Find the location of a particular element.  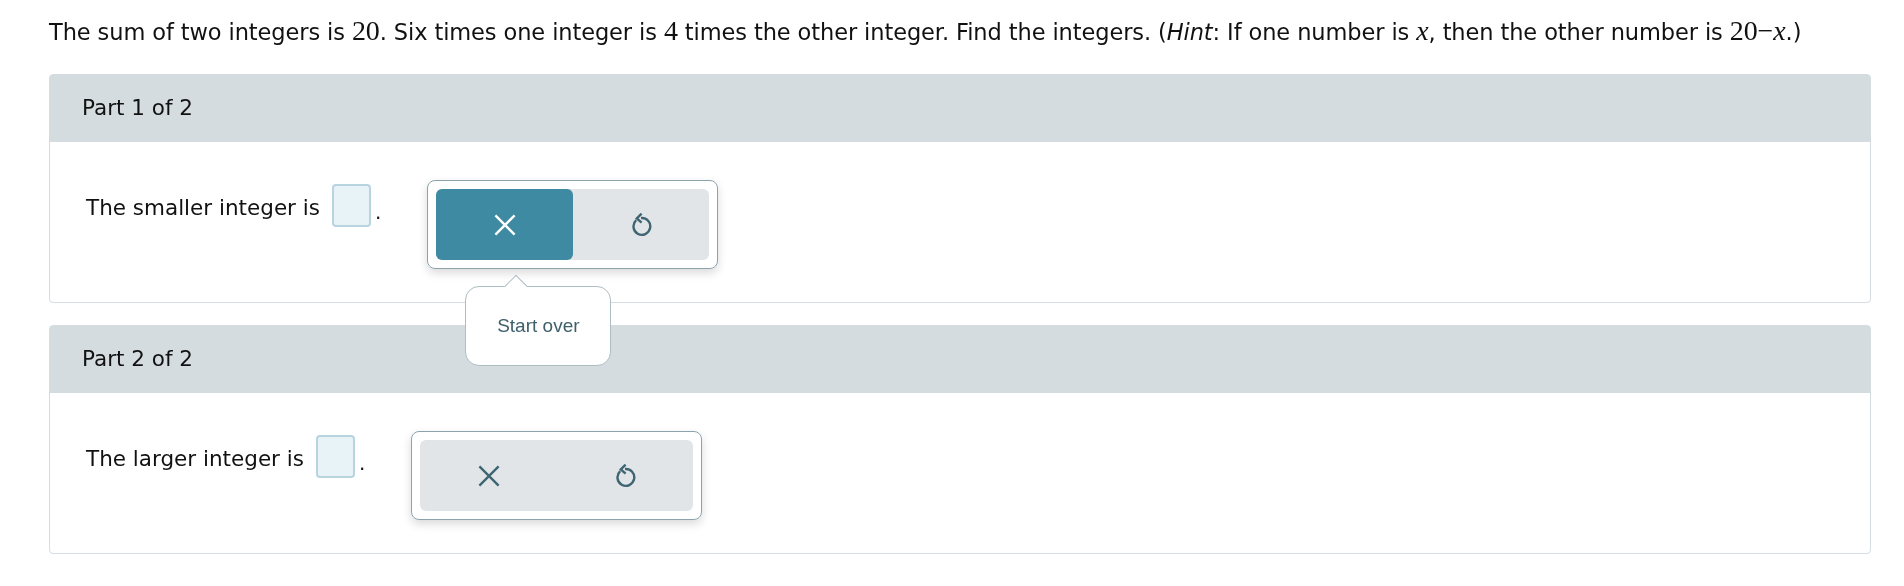

prompt-text: The smaller integer is is located at coordinates (203, 208).